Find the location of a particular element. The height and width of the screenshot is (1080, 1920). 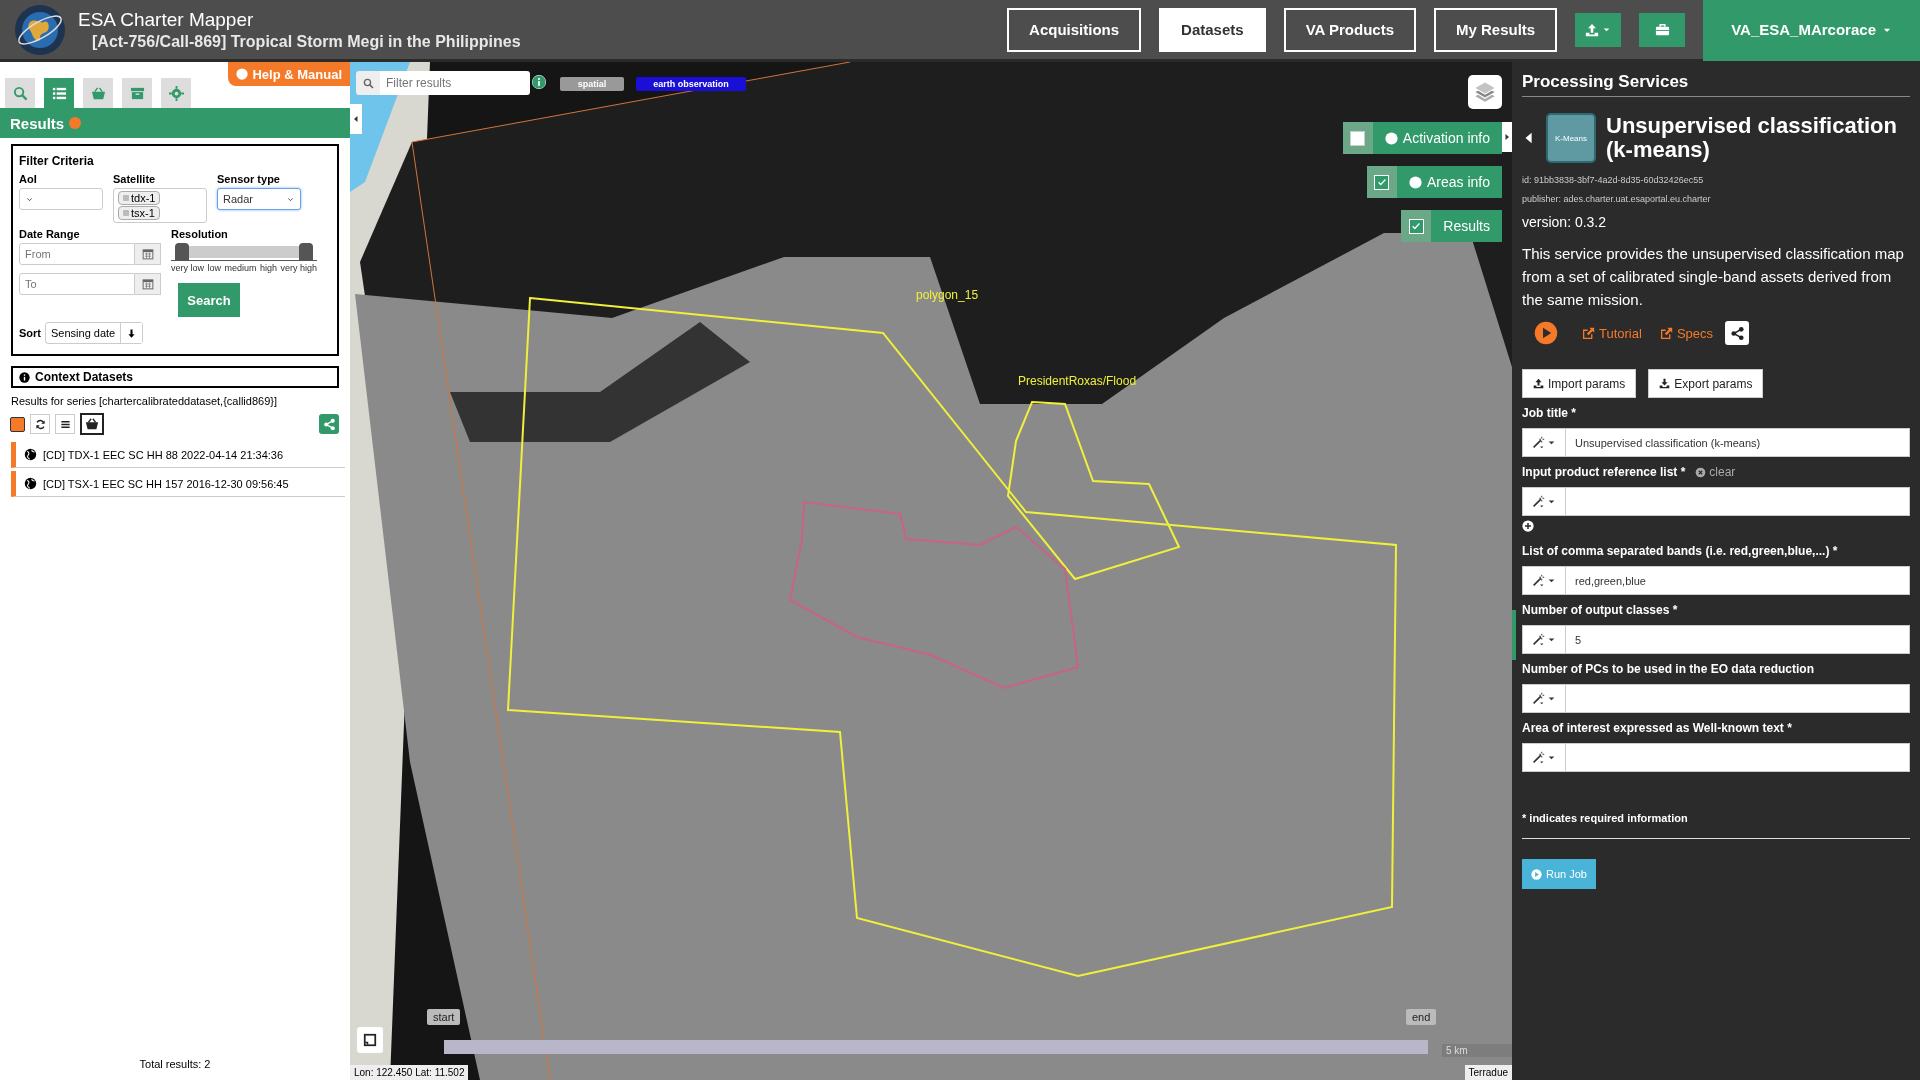

input-field: red,green,blue is located at coordinates (1738, 580).